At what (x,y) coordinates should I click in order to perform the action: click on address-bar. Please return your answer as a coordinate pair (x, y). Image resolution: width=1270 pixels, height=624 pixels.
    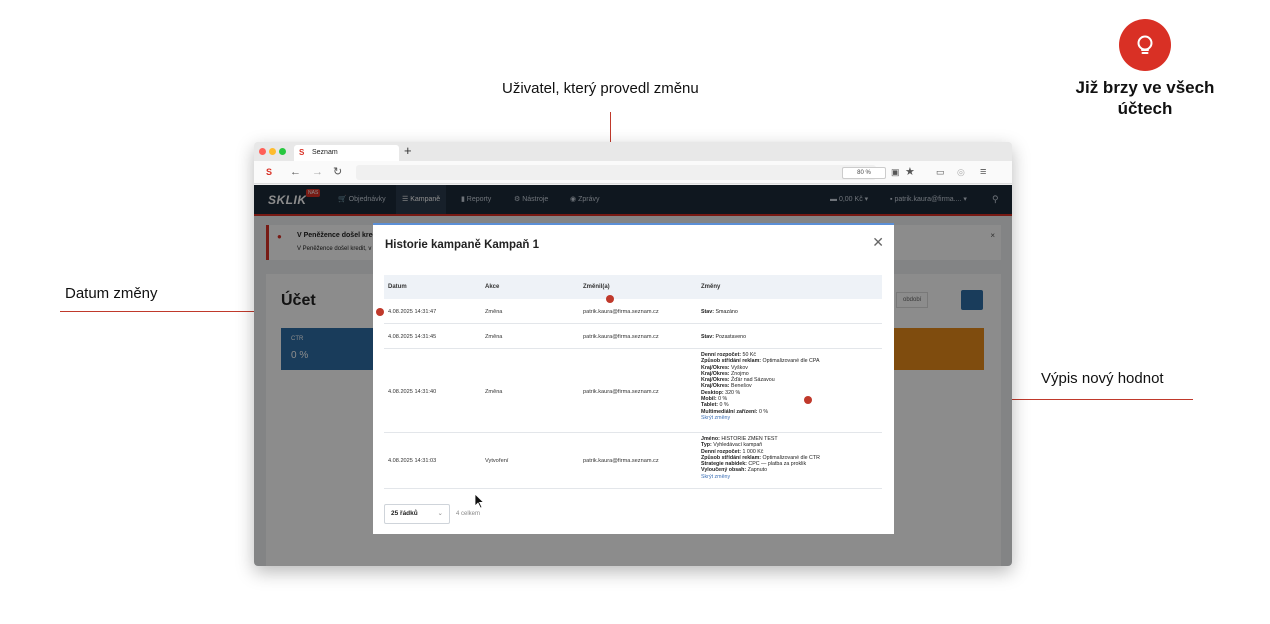
    Looking at the image, I should click on (616, 172).